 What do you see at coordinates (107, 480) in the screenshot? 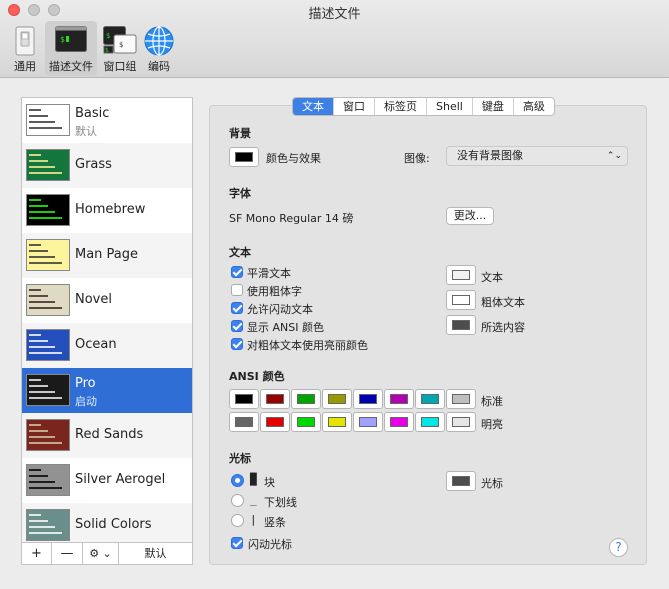
I see `profile-item: Silver Aerogel` at bounding box center [107, 480].